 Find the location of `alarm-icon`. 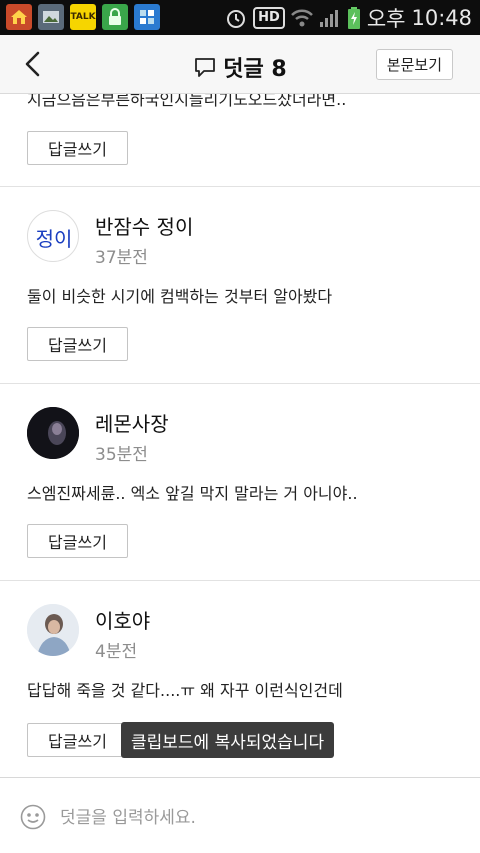

alarm-icon is located at coordinates (236, 18).